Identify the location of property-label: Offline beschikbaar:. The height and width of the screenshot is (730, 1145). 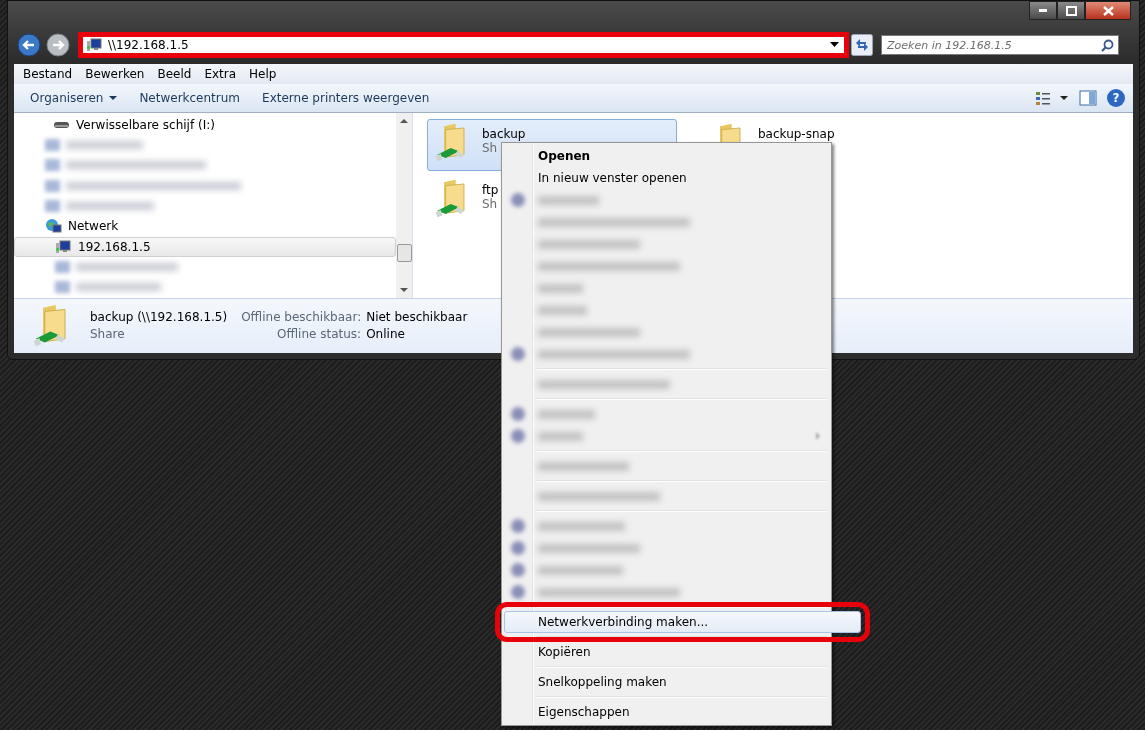
(301, 317).